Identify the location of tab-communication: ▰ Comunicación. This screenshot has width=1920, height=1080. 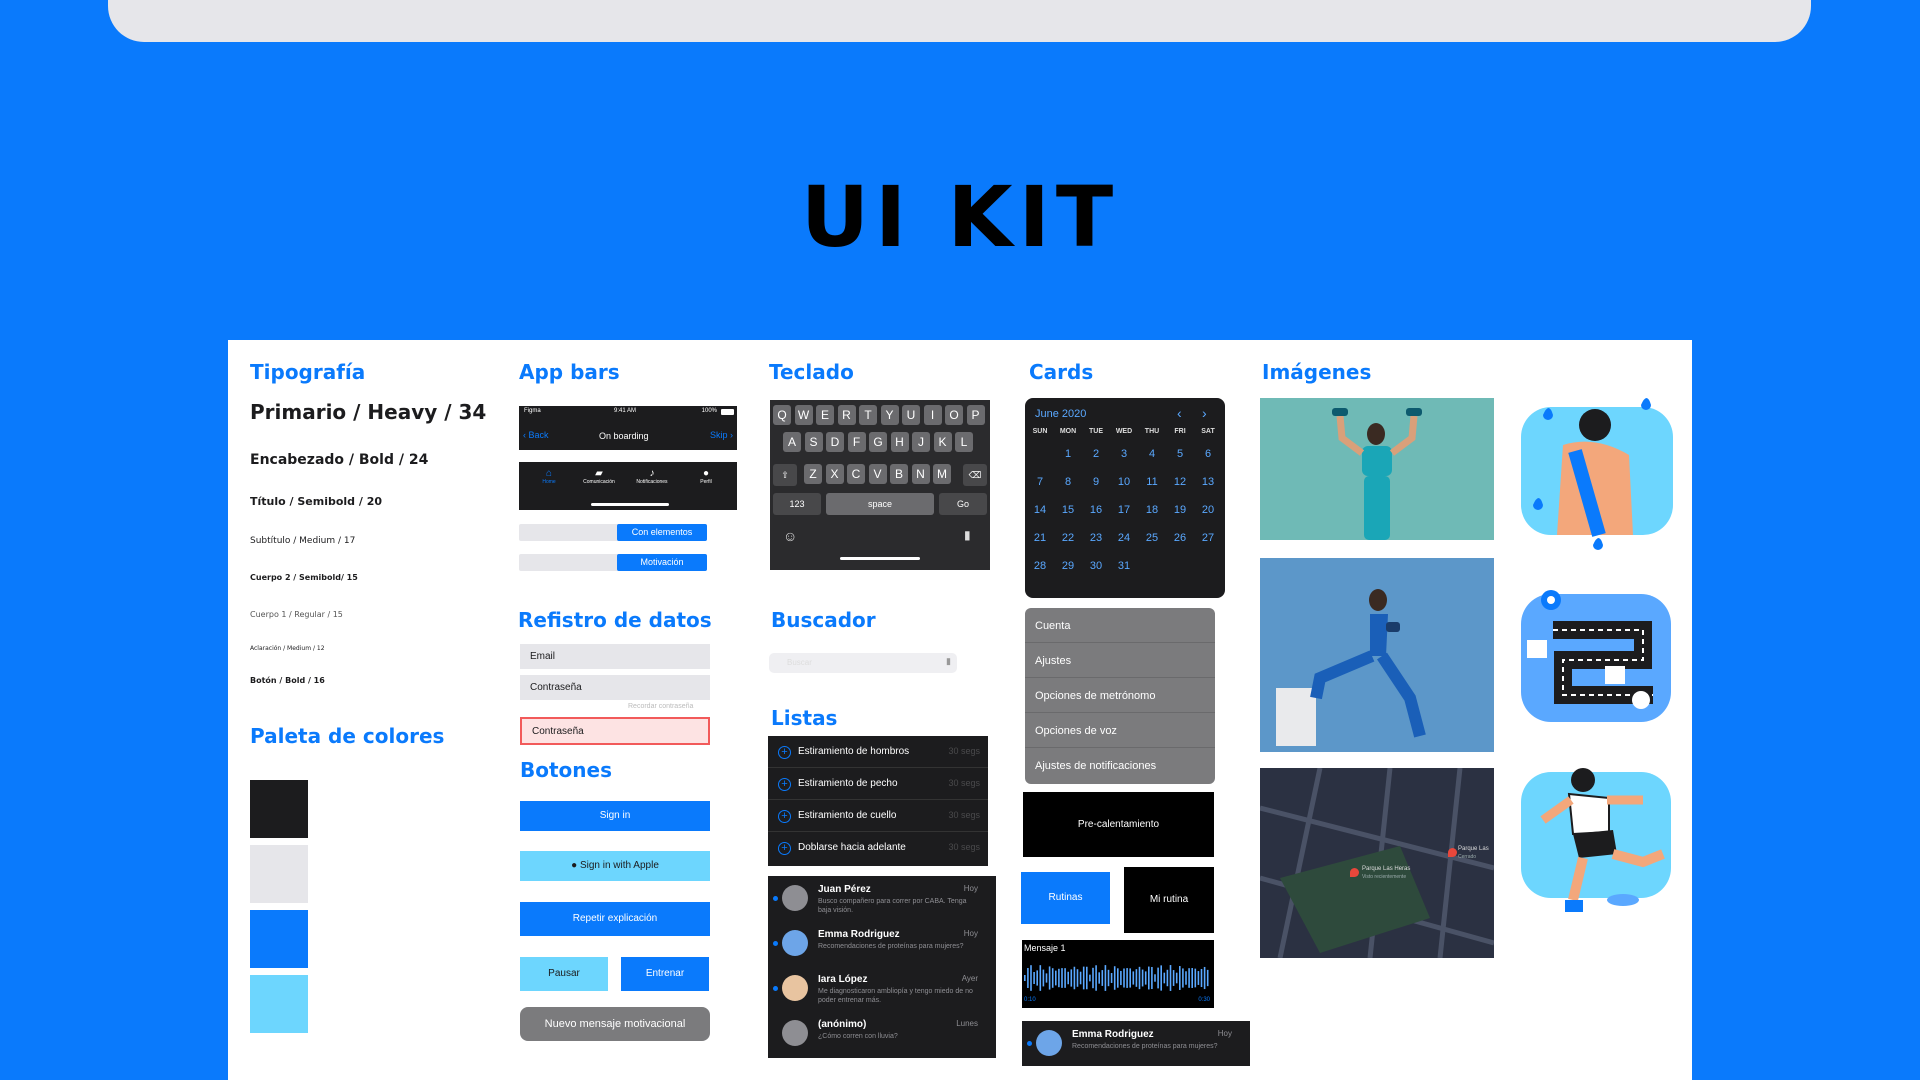
(599, 476).